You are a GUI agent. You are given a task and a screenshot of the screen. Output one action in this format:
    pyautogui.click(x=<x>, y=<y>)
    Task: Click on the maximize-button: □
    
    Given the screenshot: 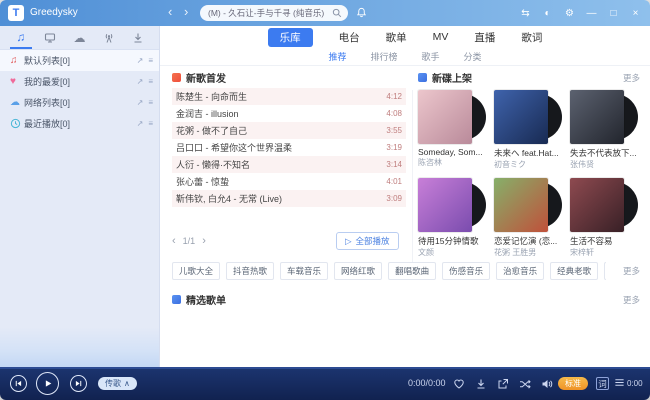 What is the action you would take?
    pyautogui.click(x=613, y=13)
    